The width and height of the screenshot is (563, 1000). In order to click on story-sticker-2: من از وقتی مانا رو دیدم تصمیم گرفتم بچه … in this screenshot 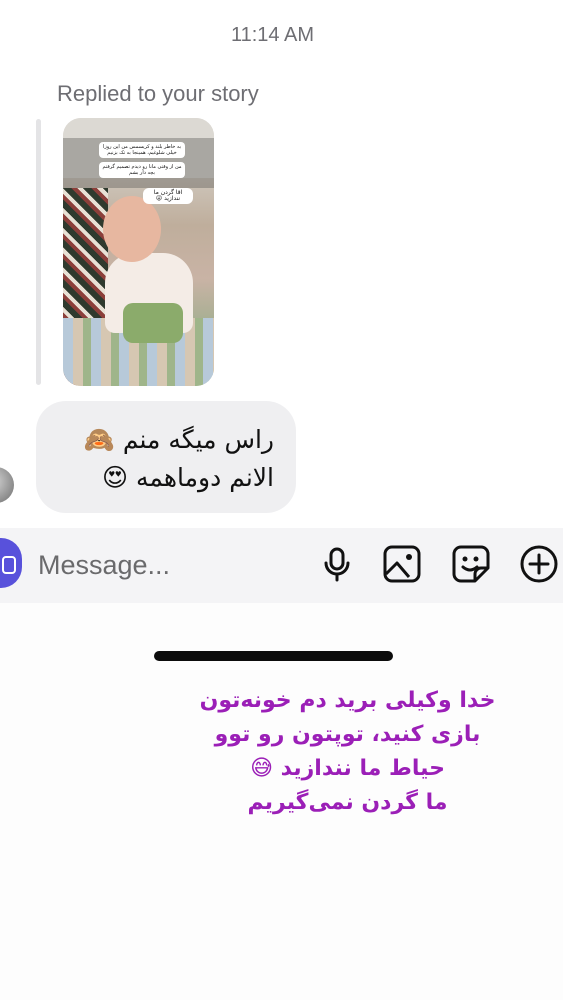, I will do `click(142, 170)`.